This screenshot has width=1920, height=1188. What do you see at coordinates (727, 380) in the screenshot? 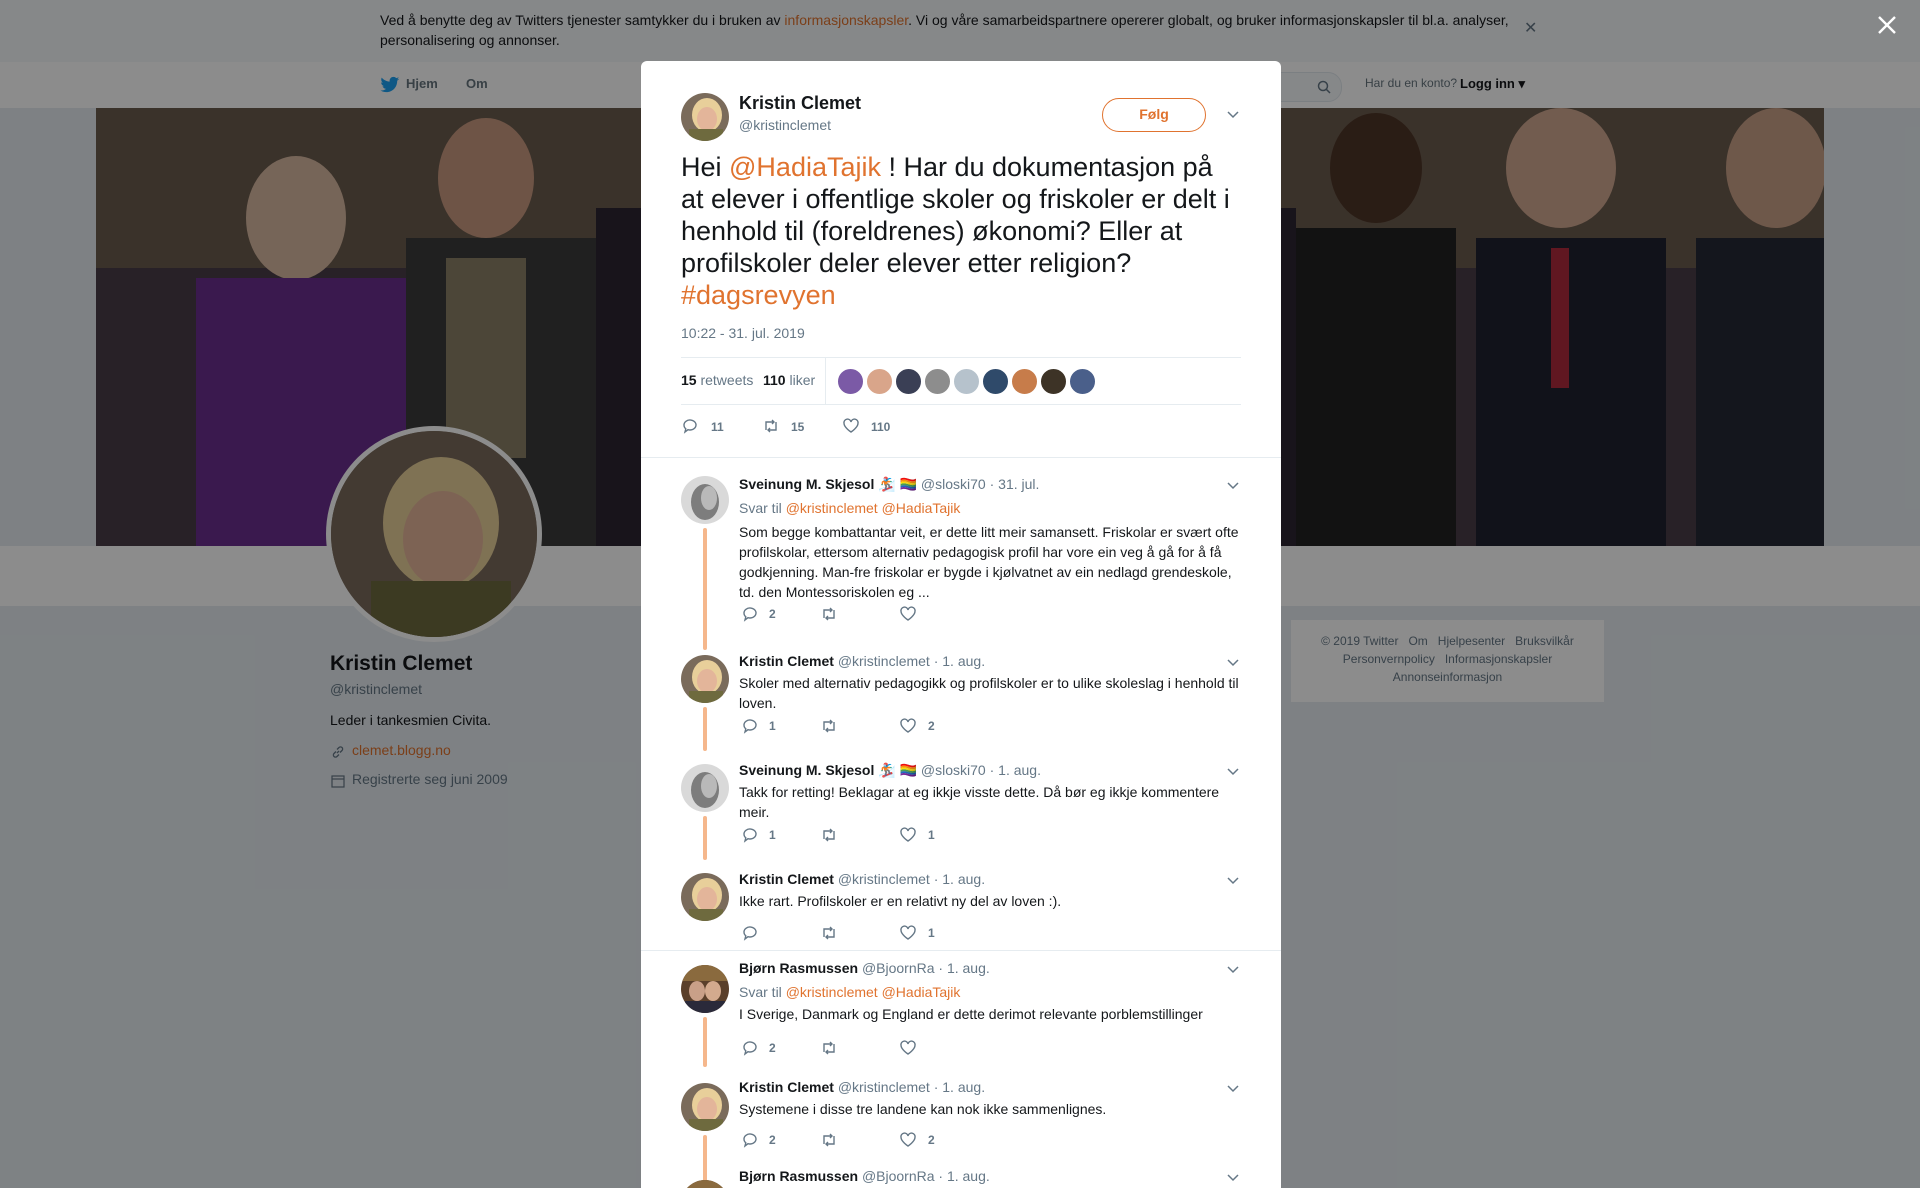
I see `retweets-label: retweets` at bounding box center [727, 380].